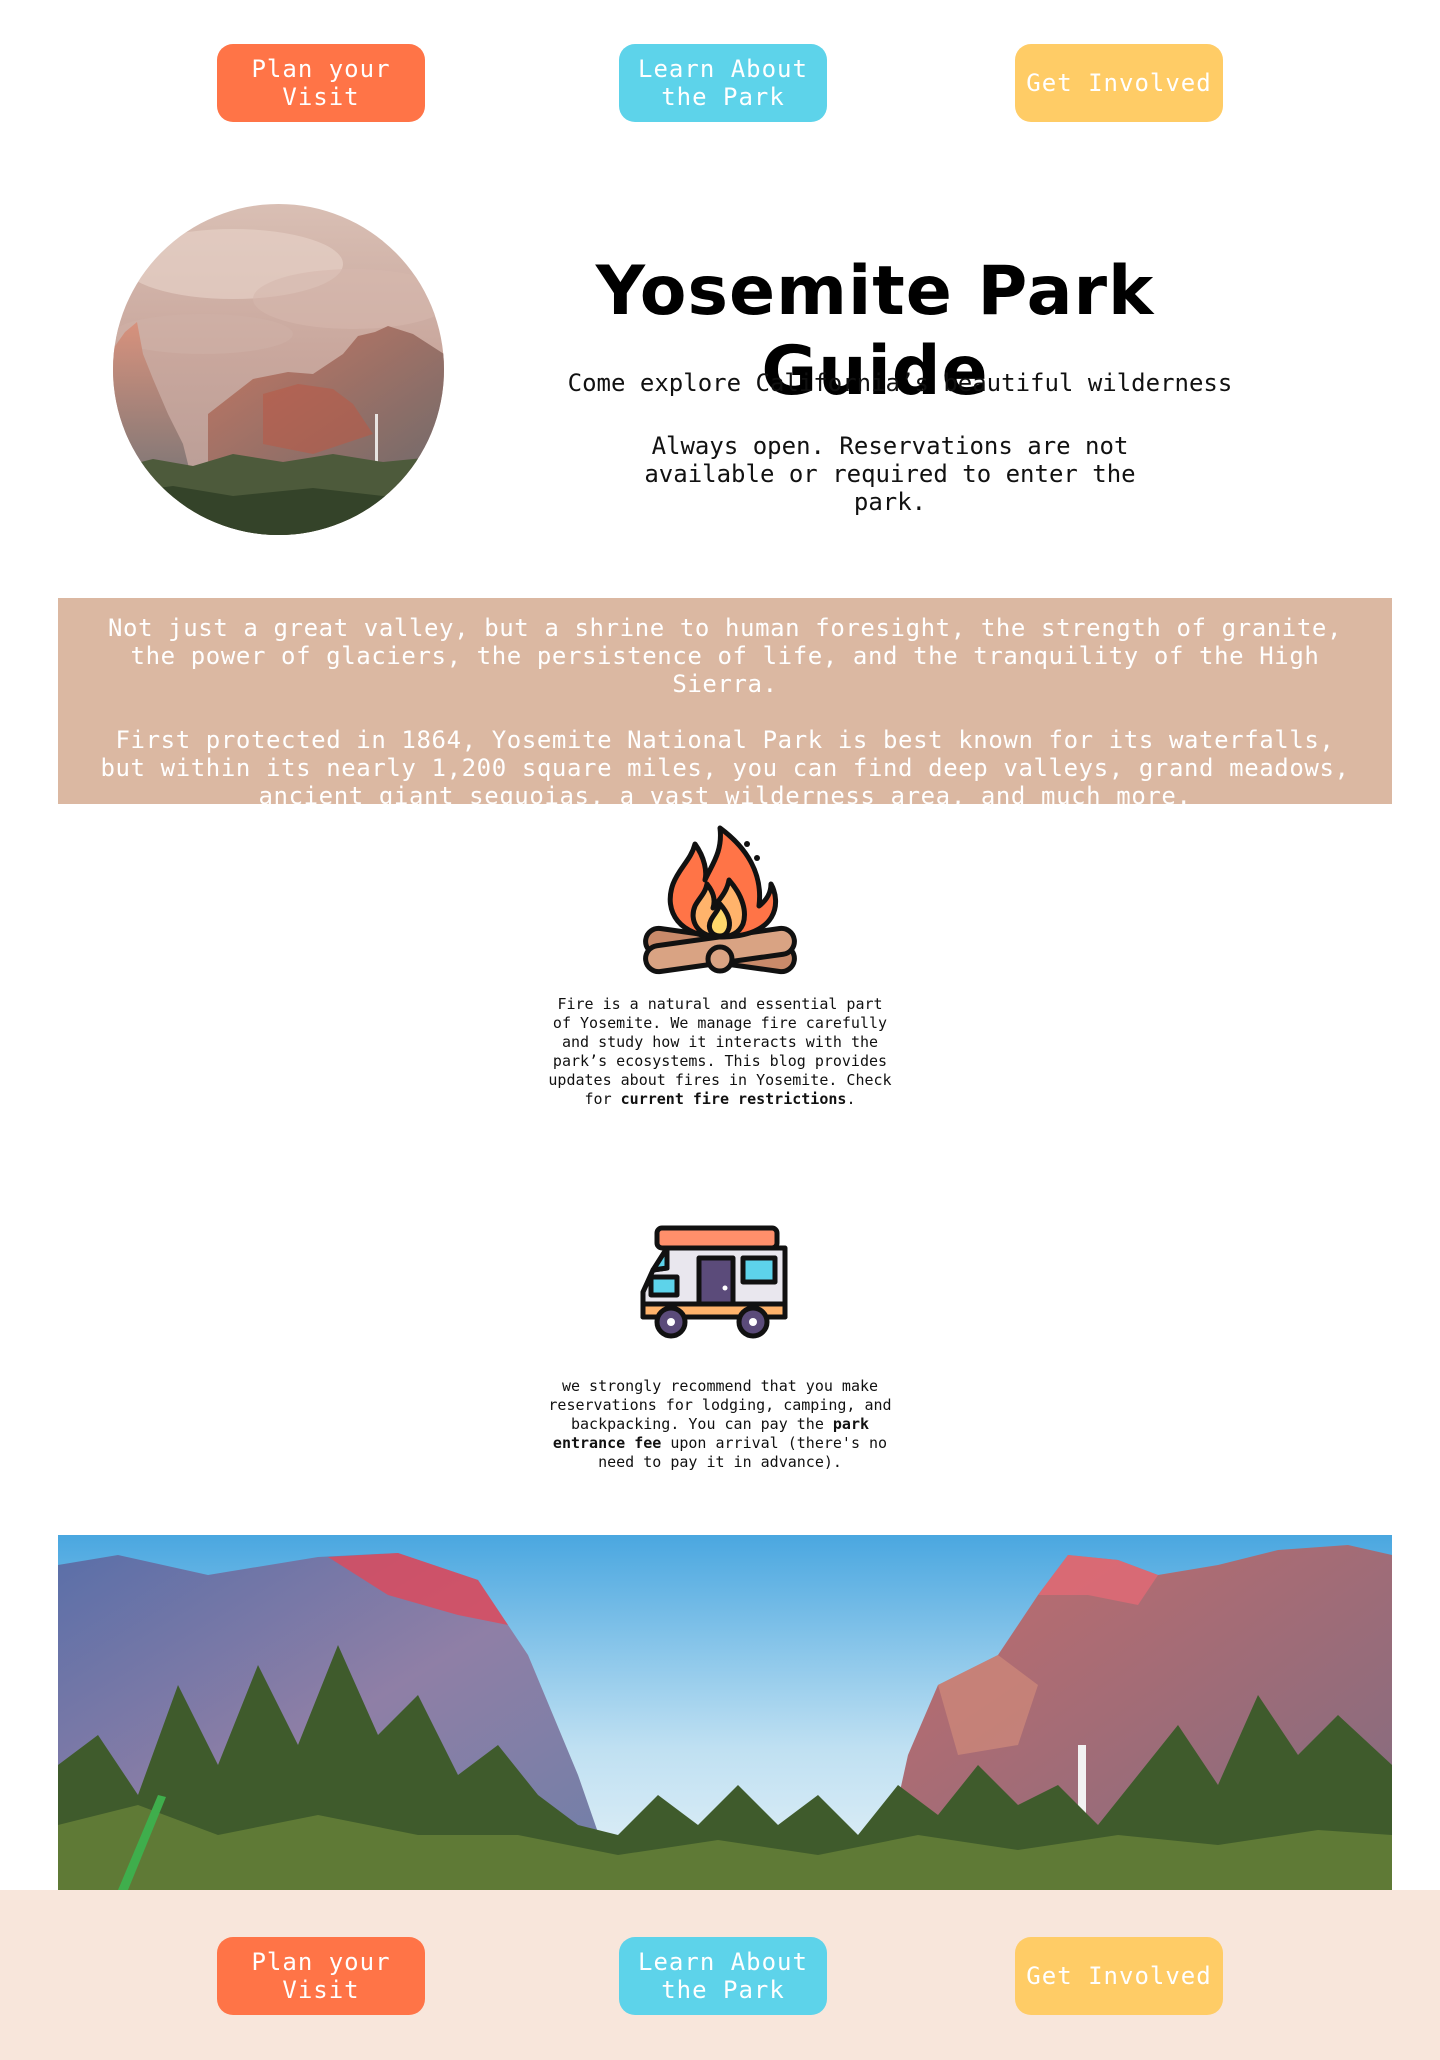 The width and height of the screenshot is (1440, 2060). What do you see at coordinates (1119, 1976) in the screenshot?
I see `footer-get-involved-button: Get Involved` at bounding box center [1119, 1976].